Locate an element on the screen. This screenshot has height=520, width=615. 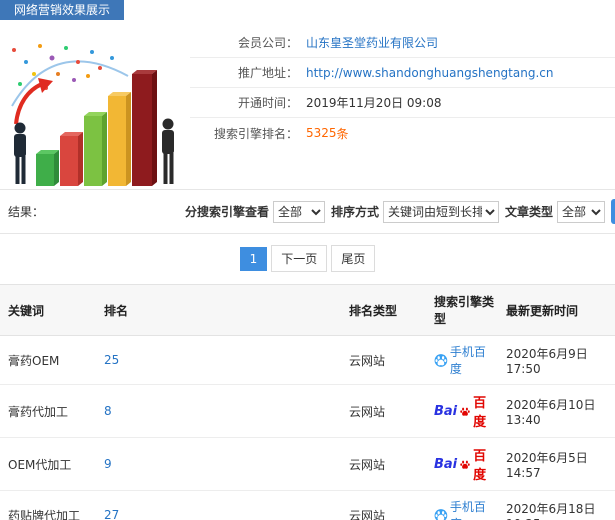
page-1: 1 is located at coordinates (253, 259).